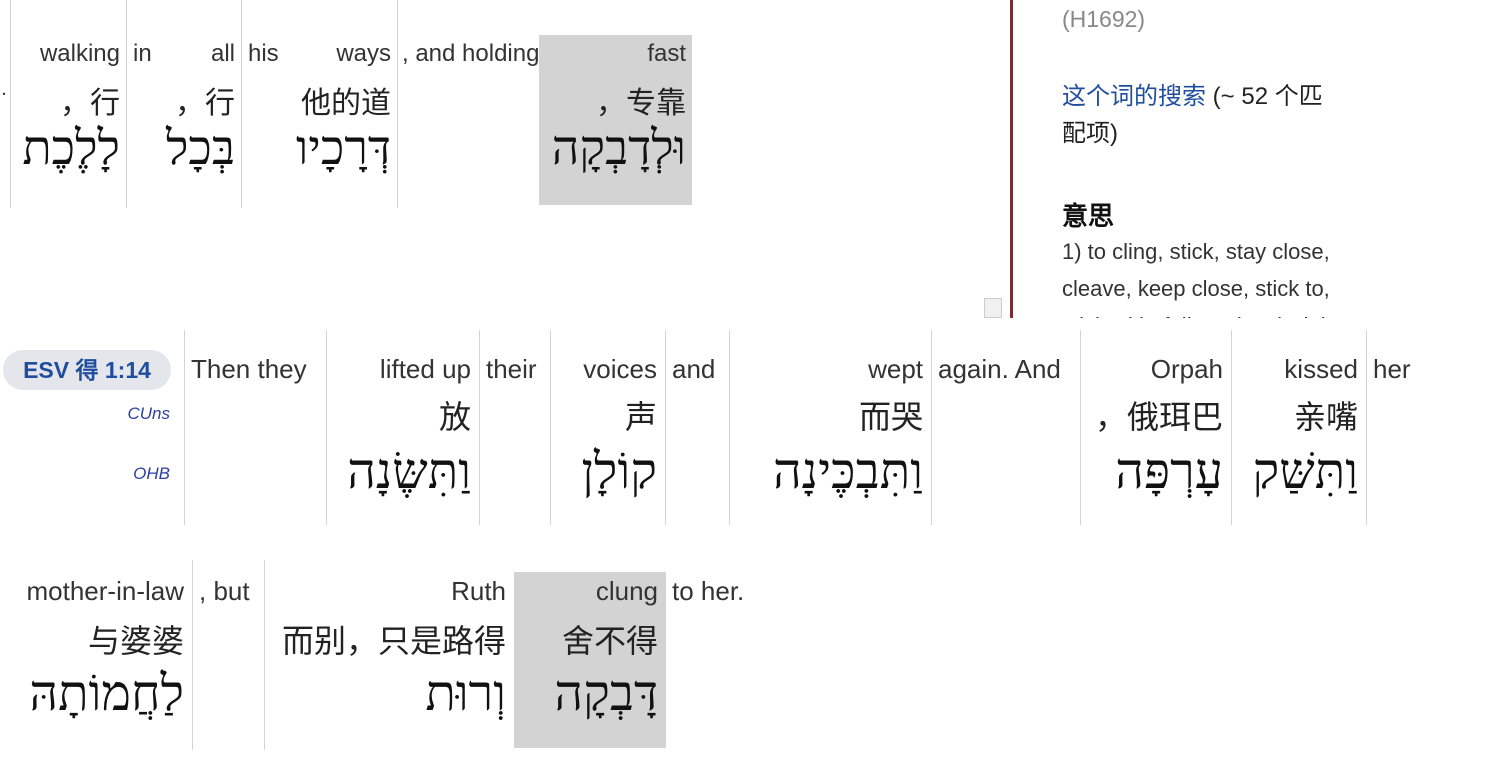  Describe the element at coordinates (222, 53) in the screenshot. I see `word-english: all` at that location.